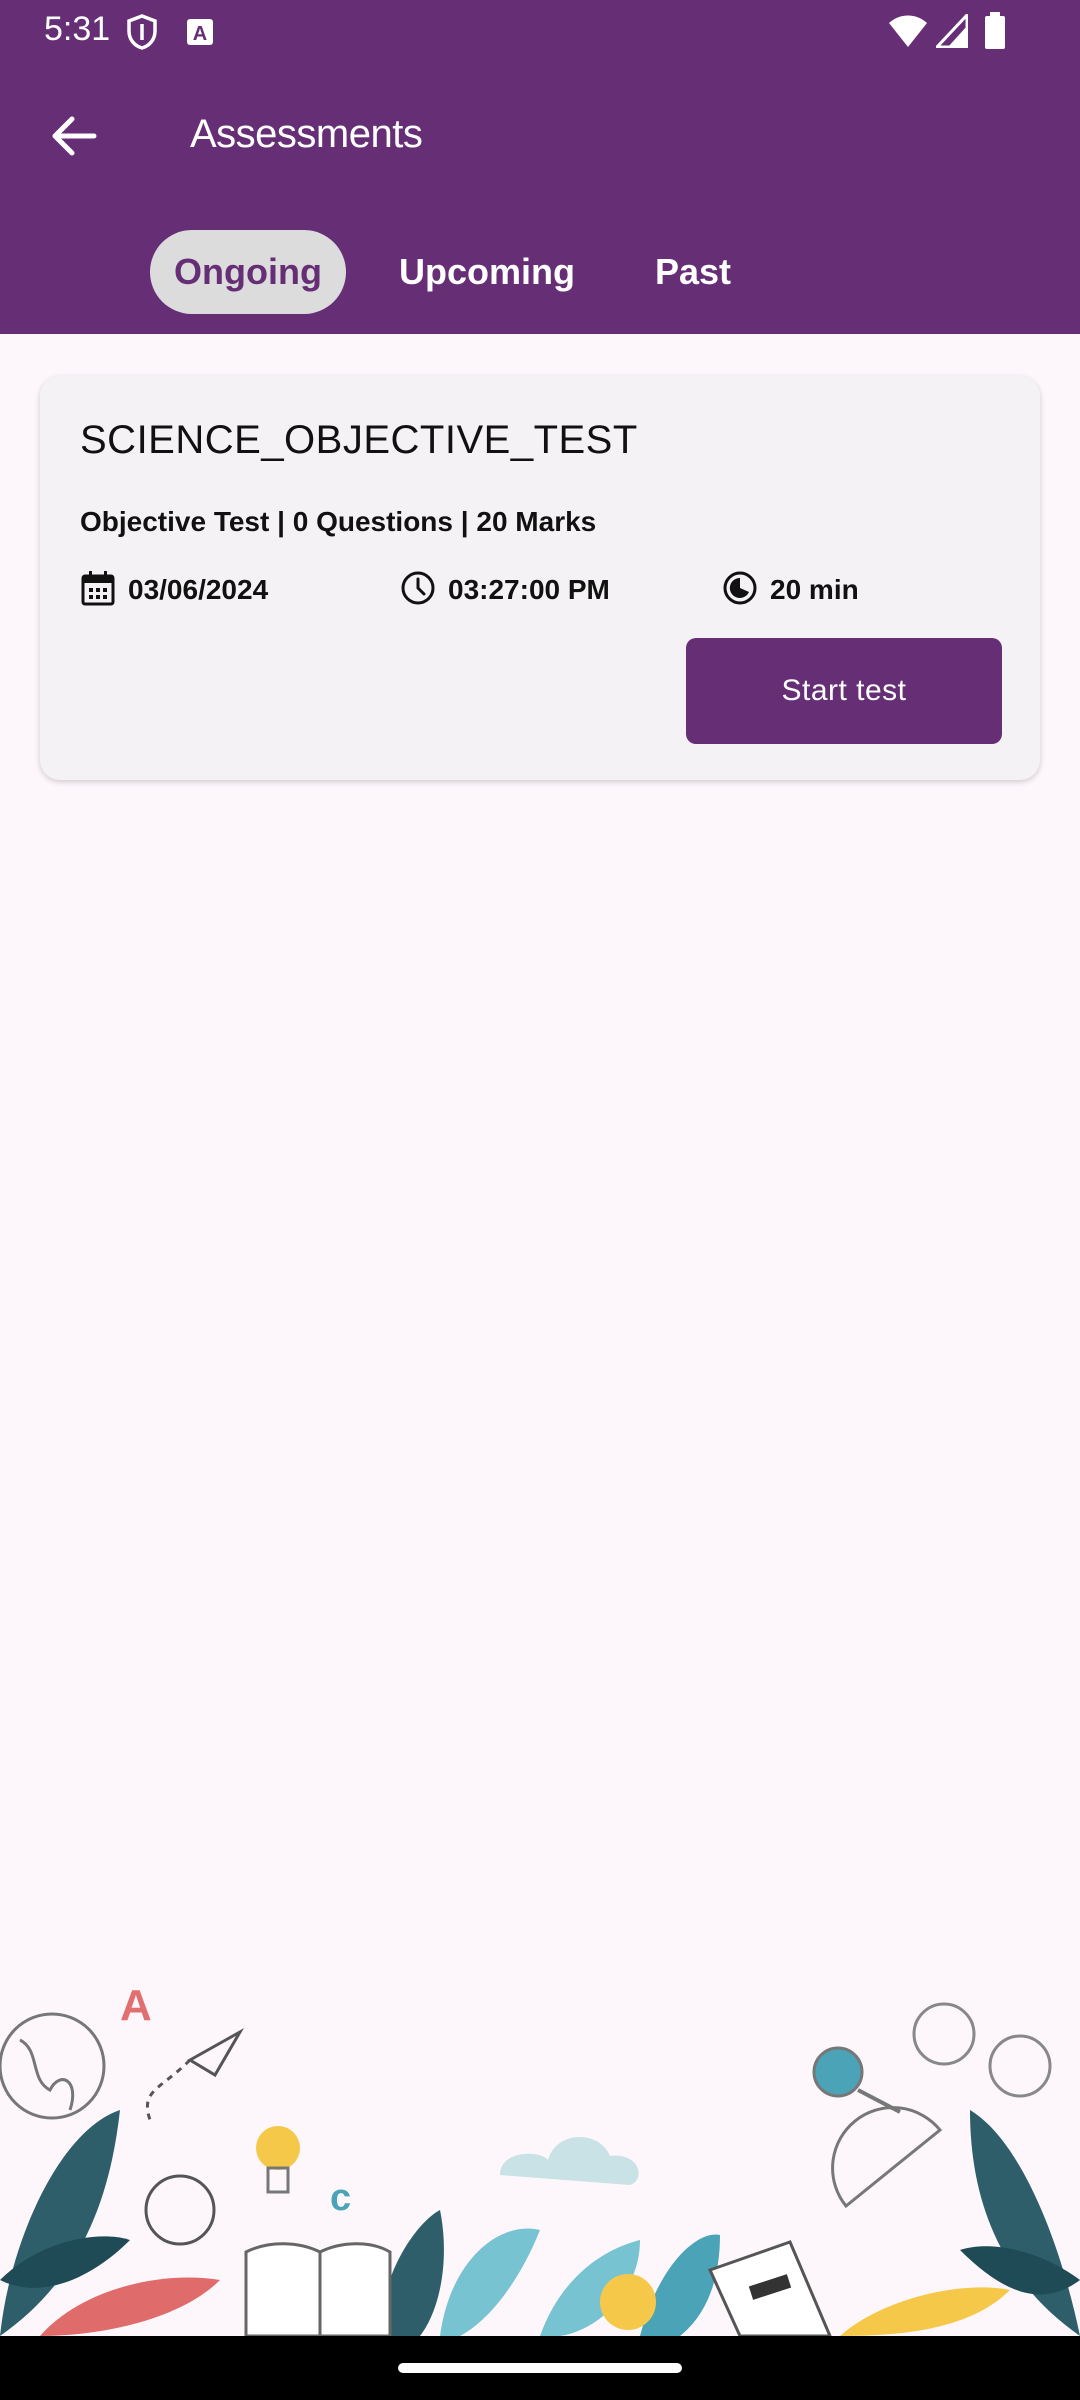 Image resolution: width=1080 pixels, height=2400 pixels. I want to click on back-button, so click(74, 138).